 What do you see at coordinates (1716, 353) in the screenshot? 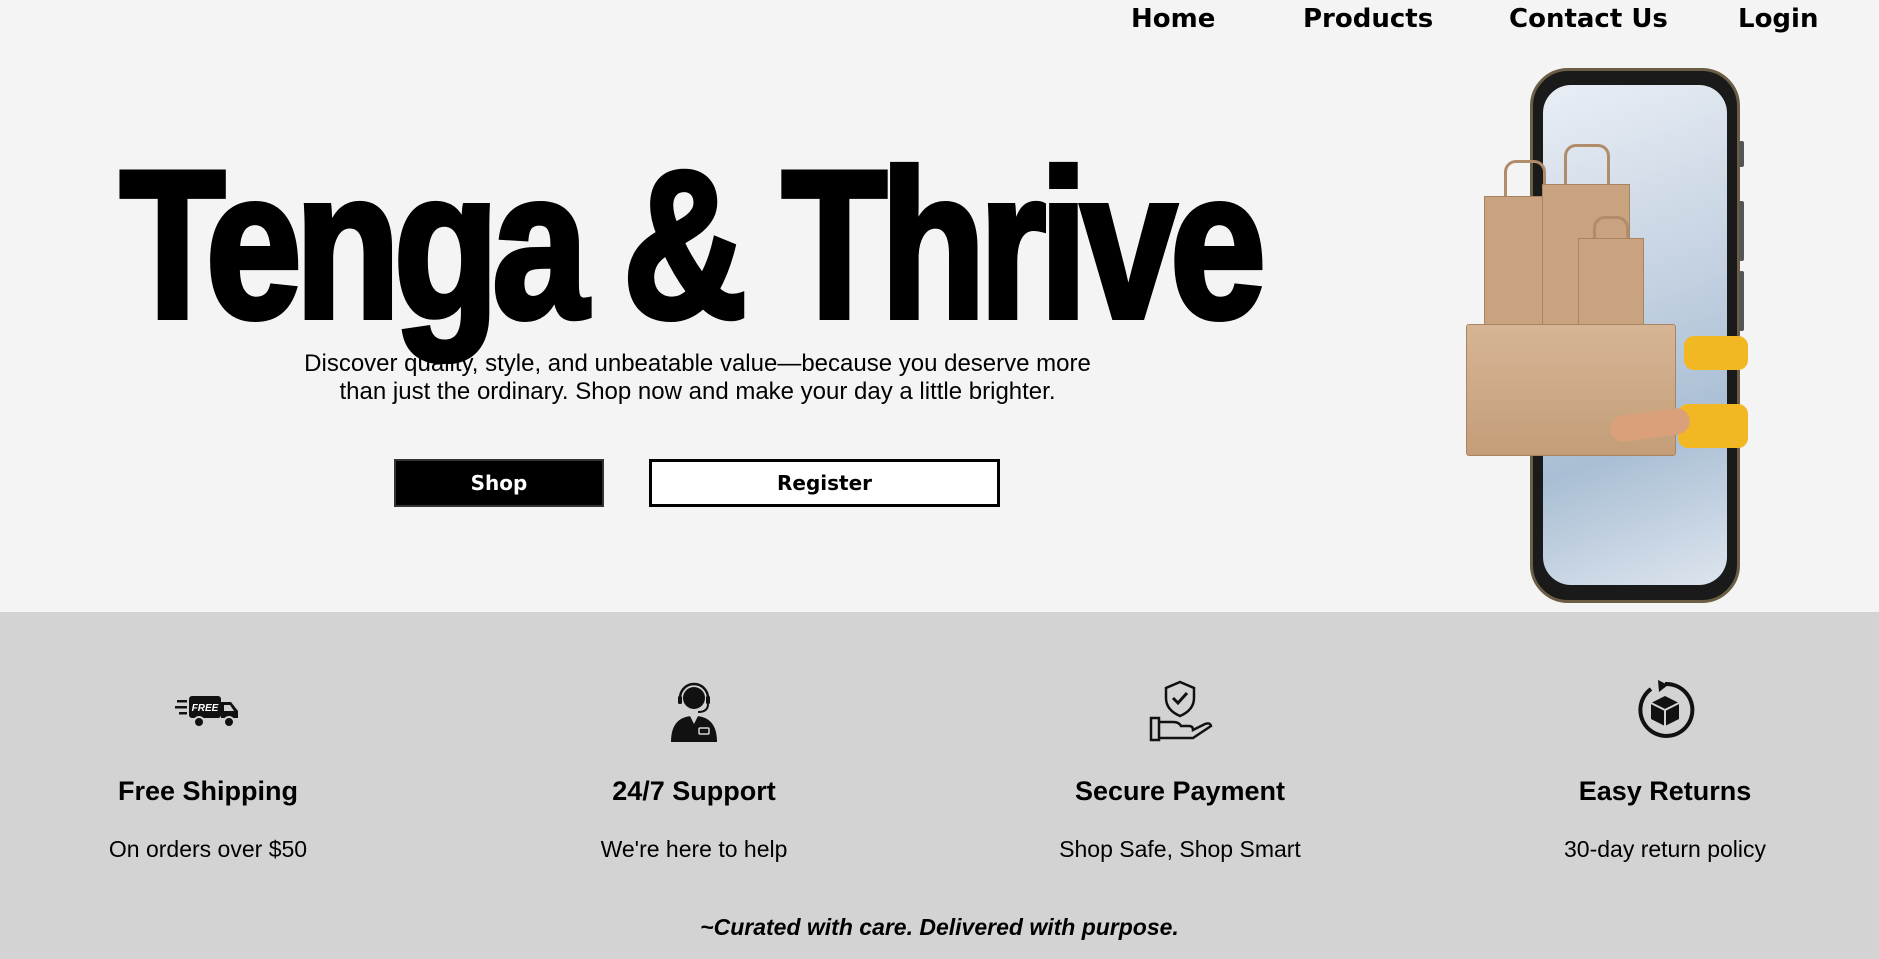
I see `sleeve` at bounding box center [1716, 353].